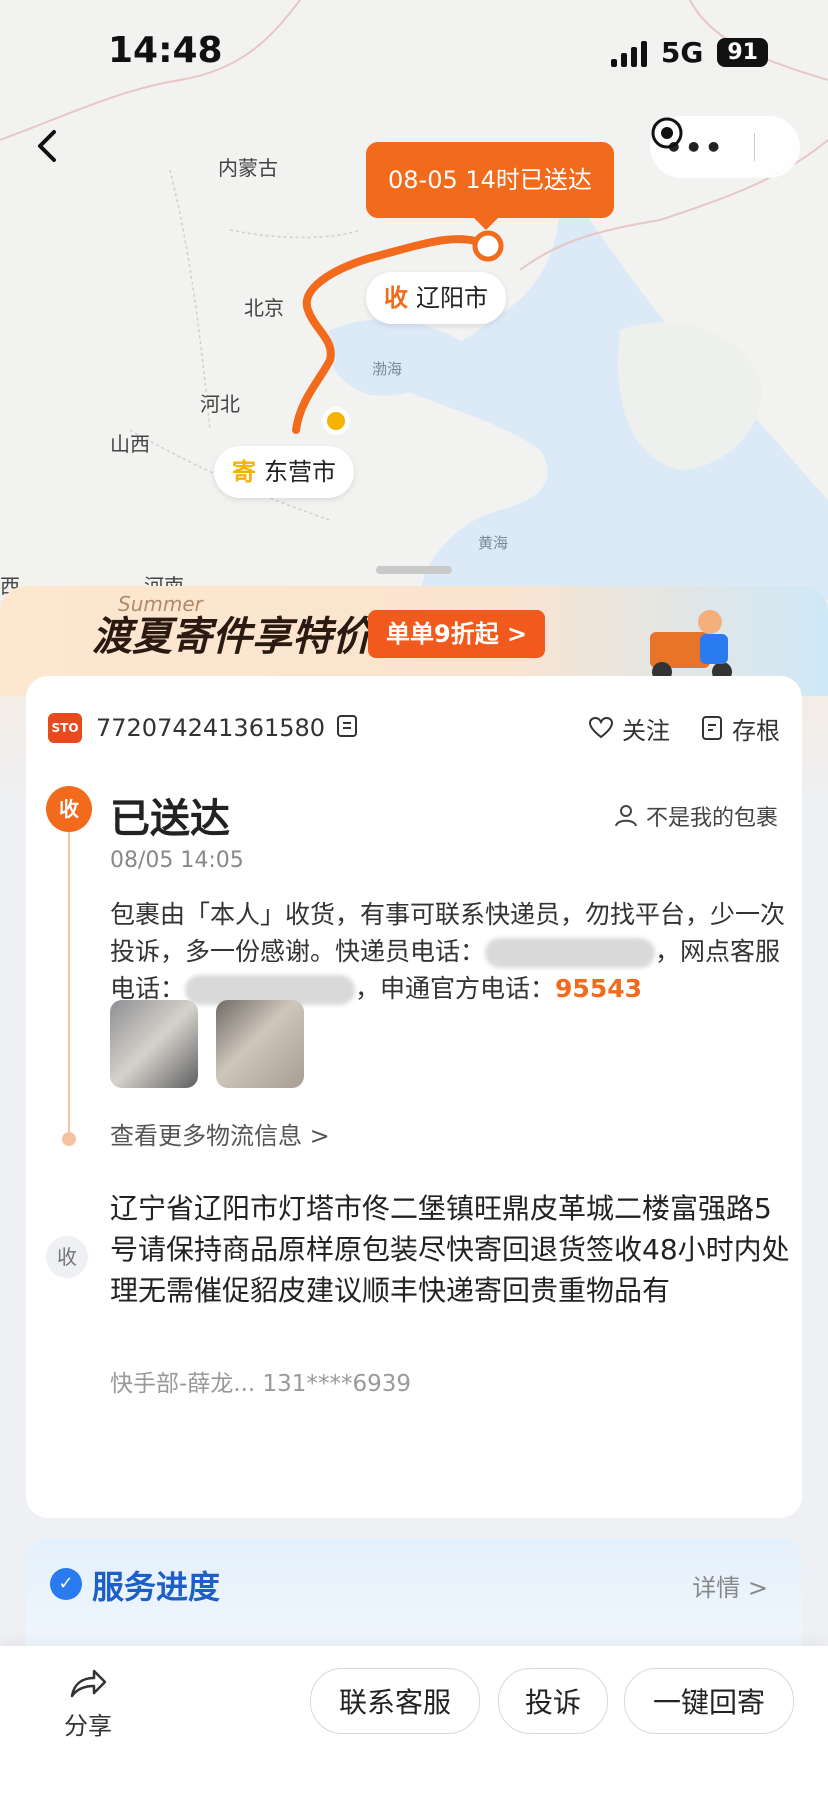 This screenshot has height=1795, width=828. Describe the element at coordinates (244, 472) in the screenshot. I see `send-tag: 寄` at that location.